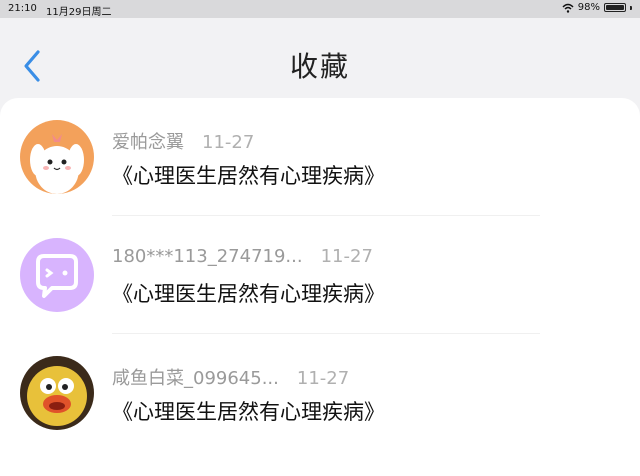 The image size is (640, 476). Describe the element at coordinates (320, 9) in the screenshot. I see `status-bar: 21:10 11月29日周二 98%` at that location.